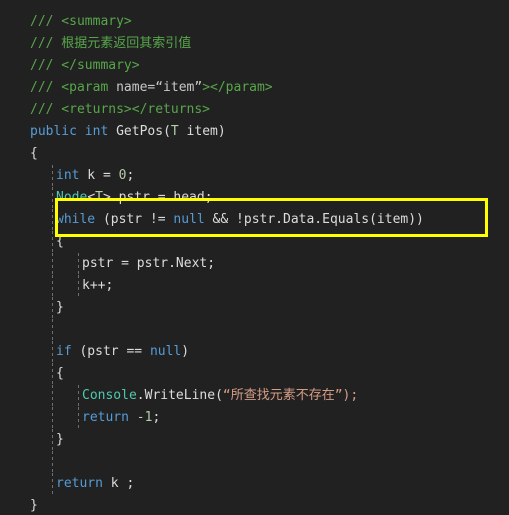 This screenshot has height=515, width=509. Describe the element at coordinates (254, 176) in the screenshot. I see `code-line: int k = 0;` at that location.